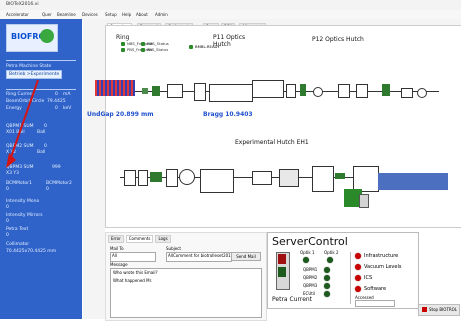 The height and width of the screenshot is (321, 461). What do you see at coordinates (143, 50) in the screenshot?
I see `pbs-status-indicator` at bounding box center [143, 50].